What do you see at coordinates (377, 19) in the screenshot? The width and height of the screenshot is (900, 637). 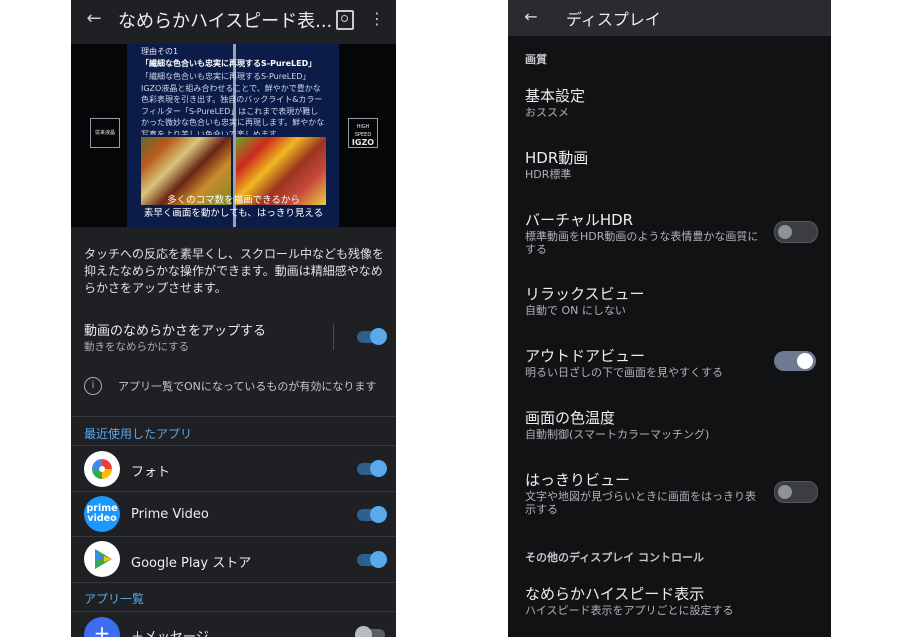 I see `more-vert-icon: ⋮` at bounding box center [377, 19].